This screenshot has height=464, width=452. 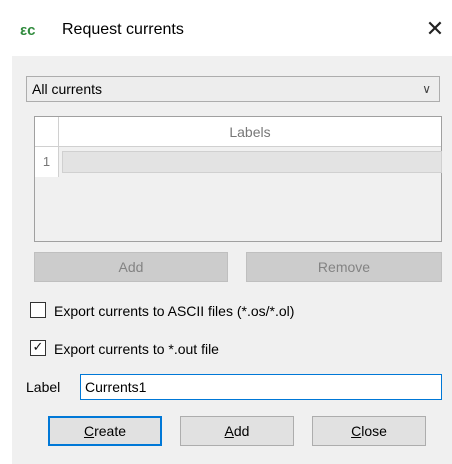 I want to click on close-button: Close, so click(x=369, y=431).